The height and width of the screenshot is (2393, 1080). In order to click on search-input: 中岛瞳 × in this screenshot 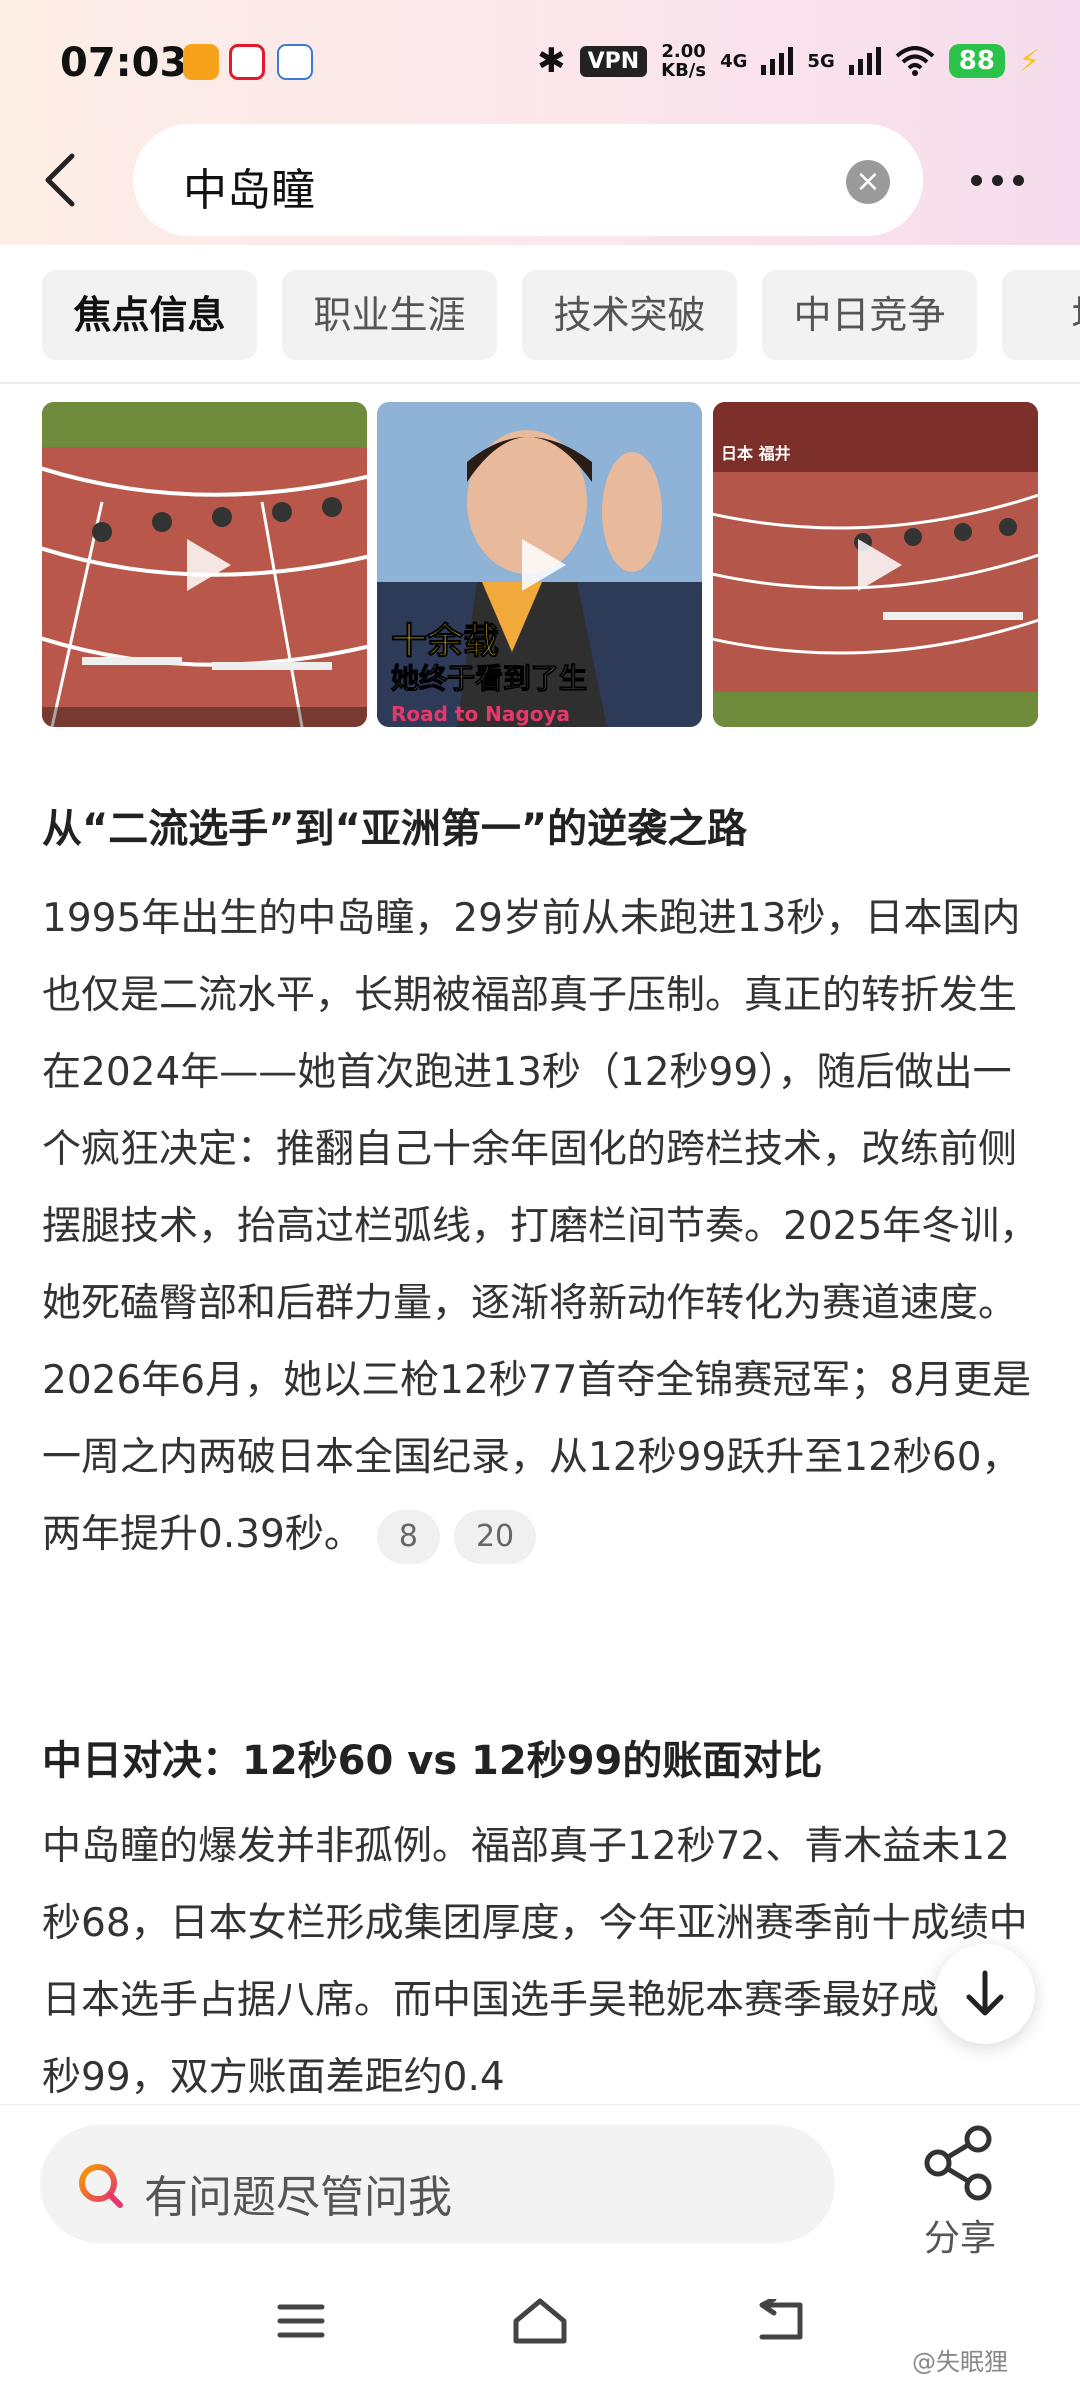, I will do `click(528, 180)`.